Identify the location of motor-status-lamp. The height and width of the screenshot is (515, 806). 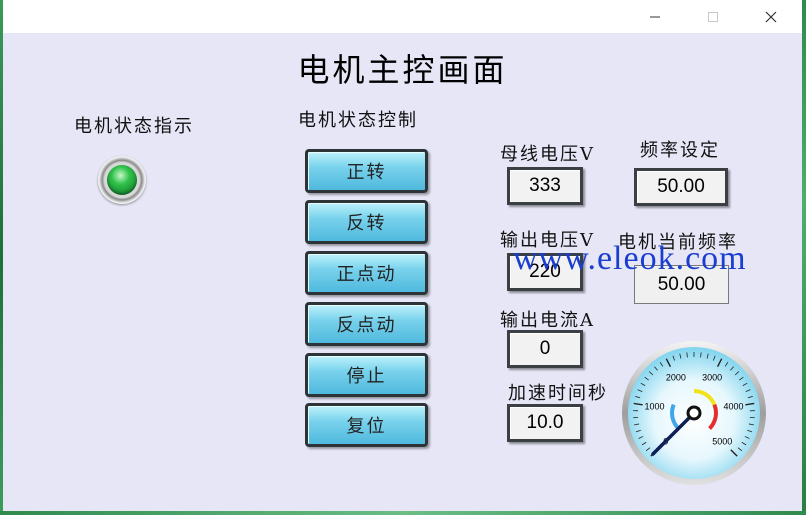
(122, 180).